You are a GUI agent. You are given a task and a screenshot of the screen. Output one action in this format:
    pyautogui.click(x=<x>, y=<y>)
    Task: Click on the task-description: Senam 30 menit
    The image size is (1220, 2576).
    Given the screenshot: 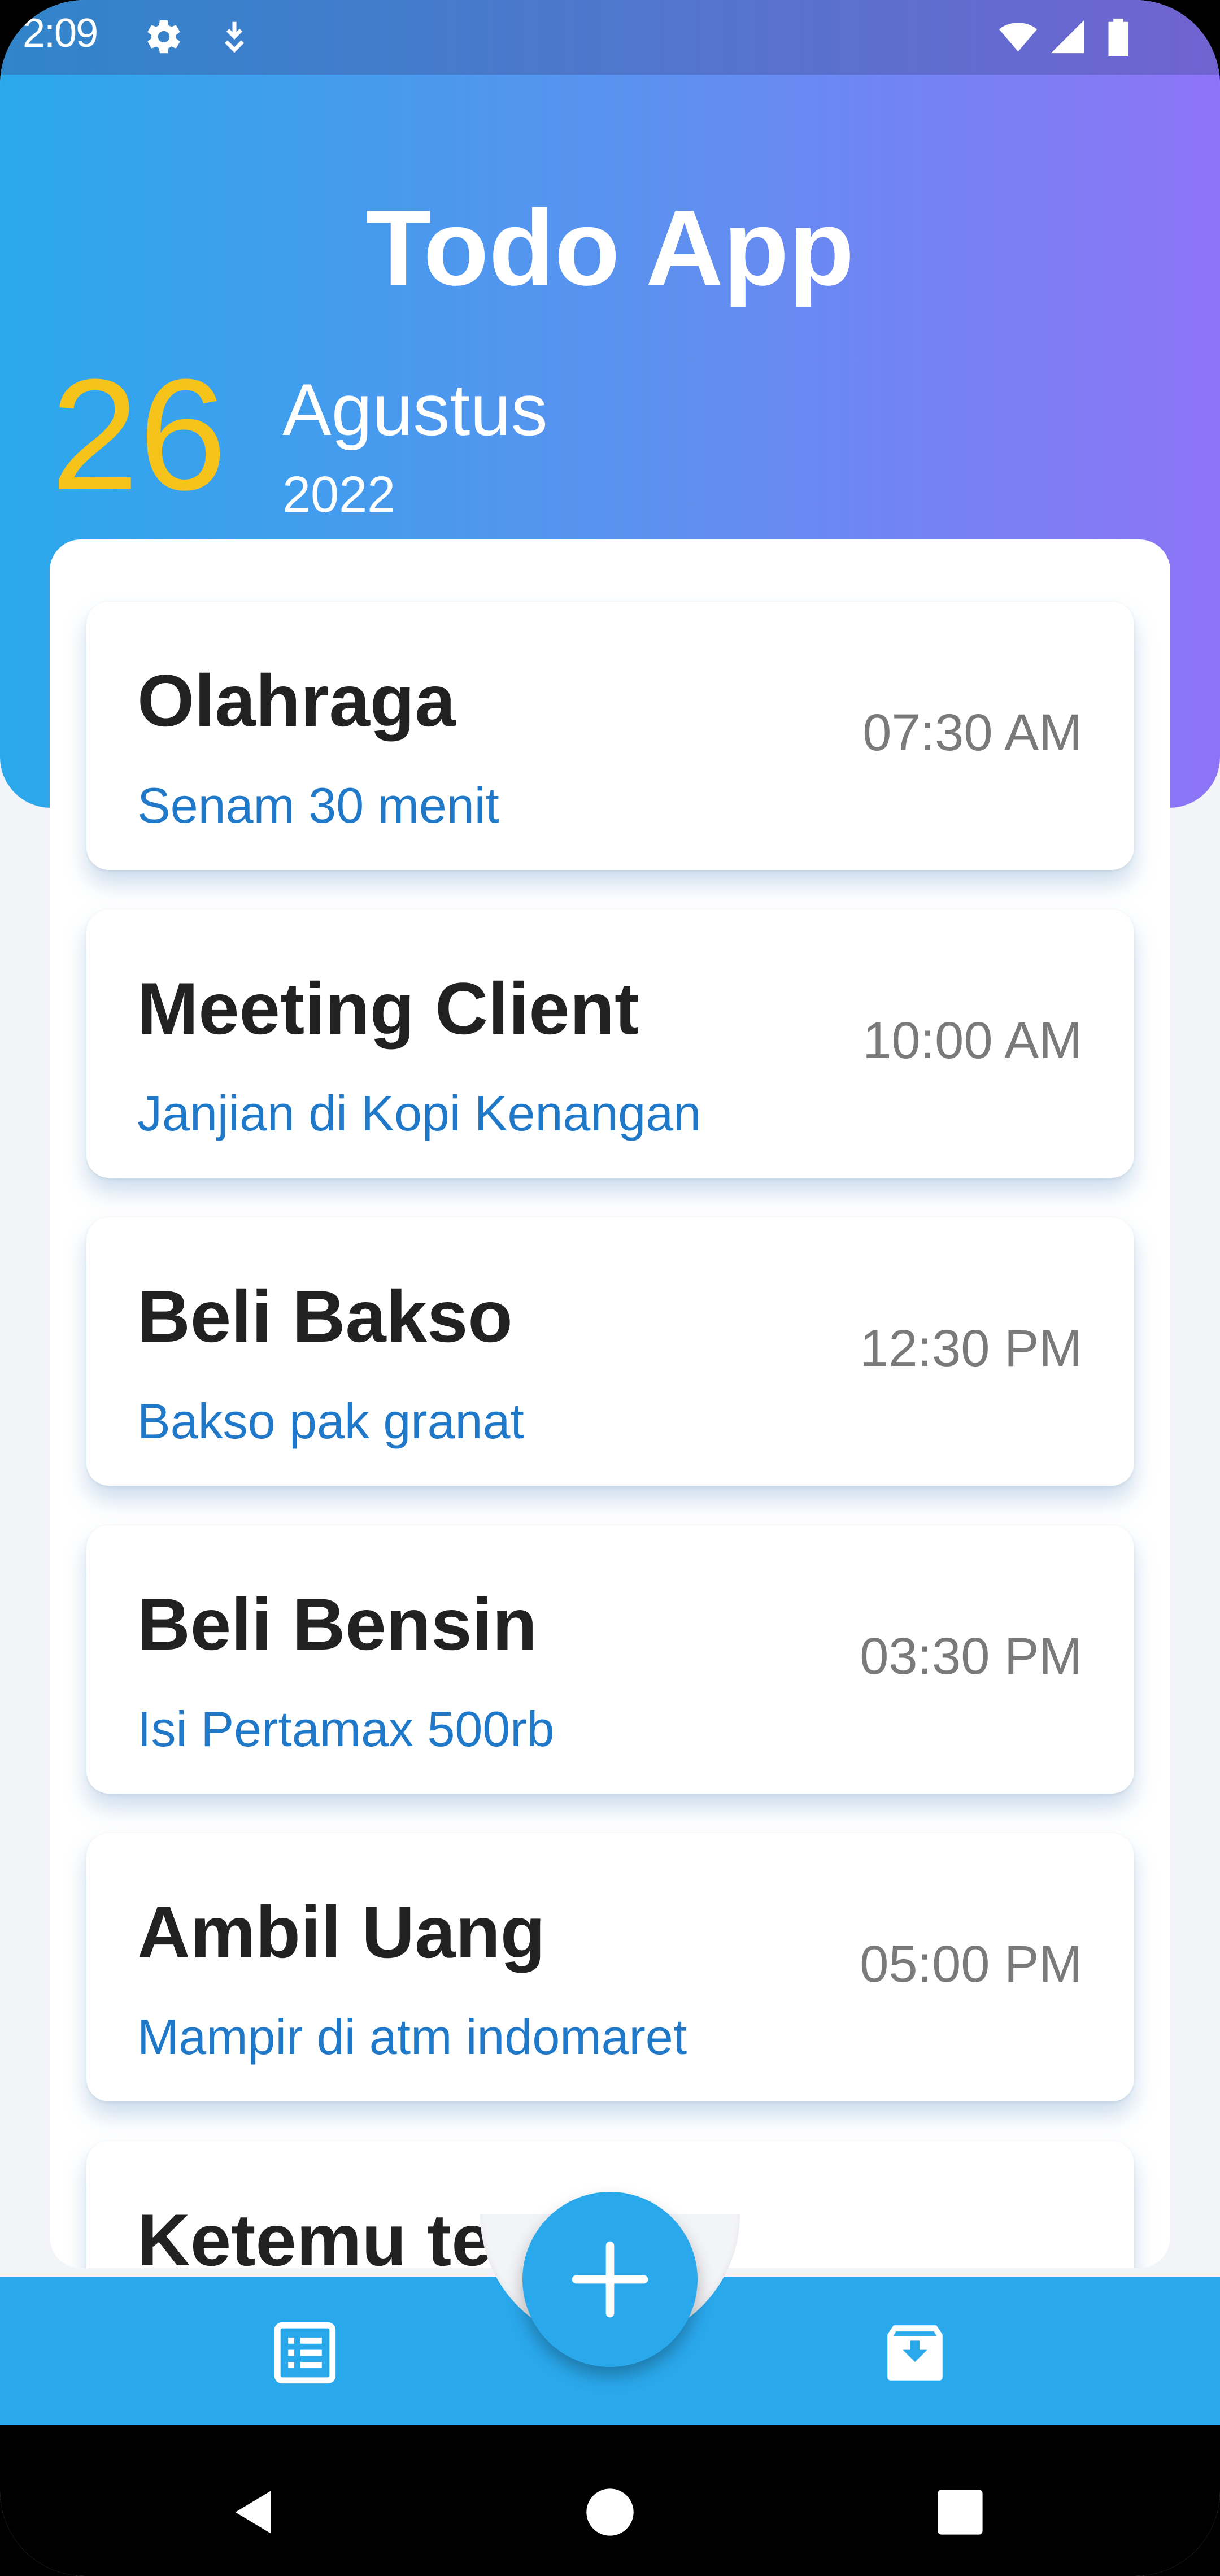 What is the action you would take?
    pyautogui.click(x=318, y=805)
    